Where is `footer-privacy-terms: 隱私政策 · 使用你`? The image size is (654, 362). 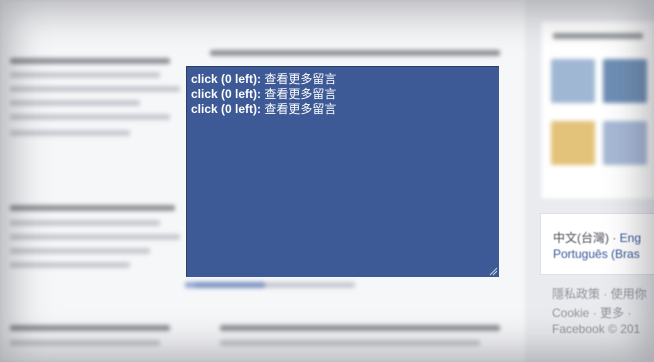
footer-privacy-terms: 隱私政策 · 使用你 is located at coordinates (599, 293).